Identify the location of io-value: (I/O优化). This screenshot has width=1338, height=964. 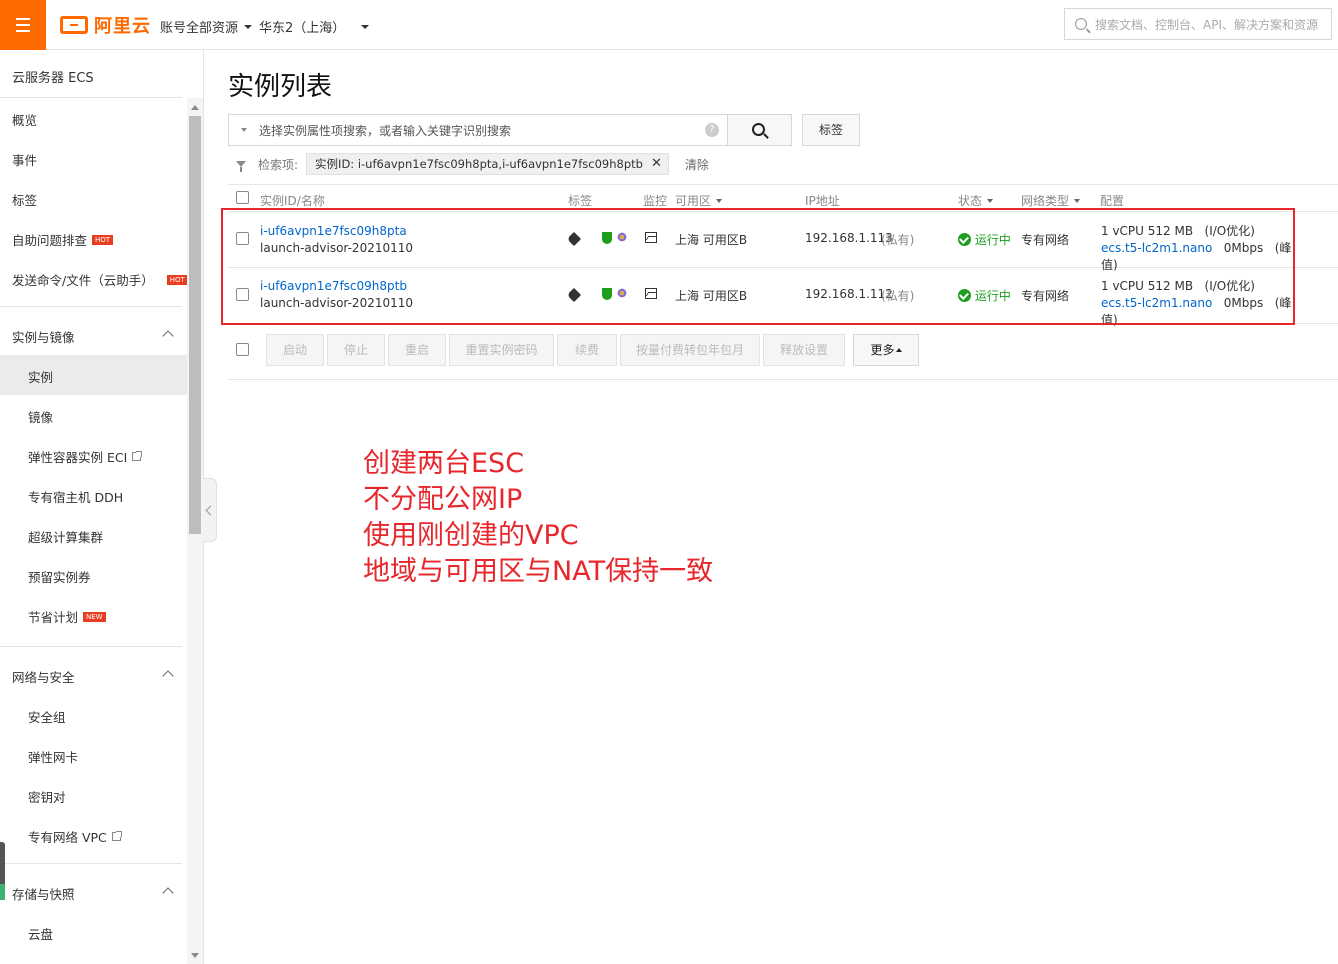
(1229, 286).